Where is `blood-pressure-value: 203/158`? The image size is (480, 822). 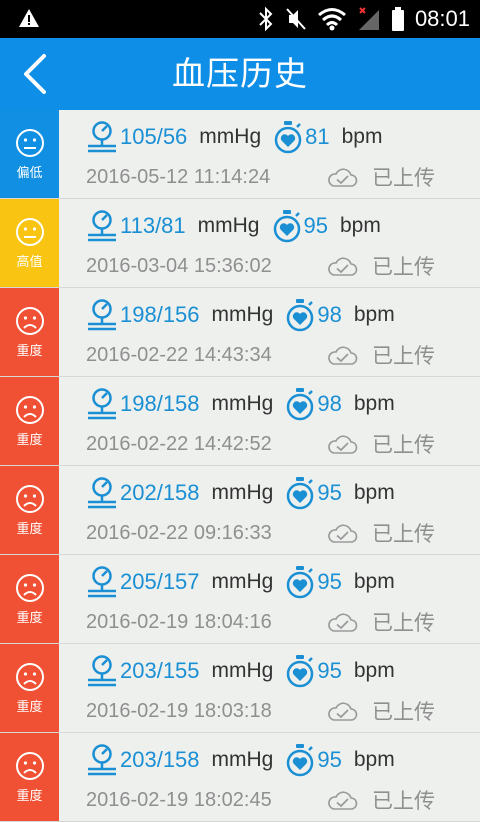
blood-pressure-value: 203/158 is located at coordinates (160, 759).